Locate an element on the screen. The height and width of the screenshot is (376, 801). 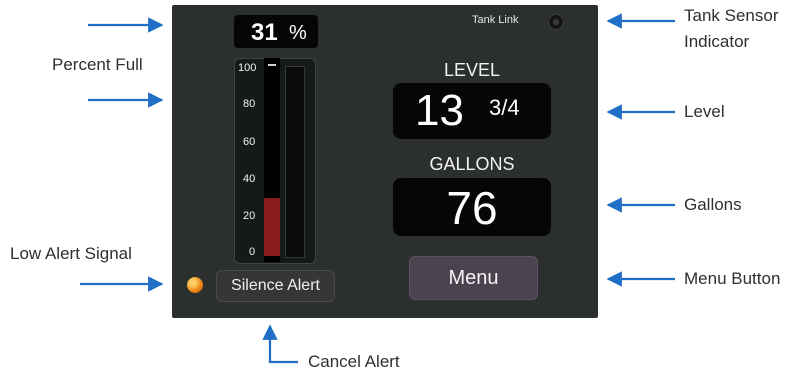
callout-tank-sensor-line2: Indicator is located at coordinates (717, 41).